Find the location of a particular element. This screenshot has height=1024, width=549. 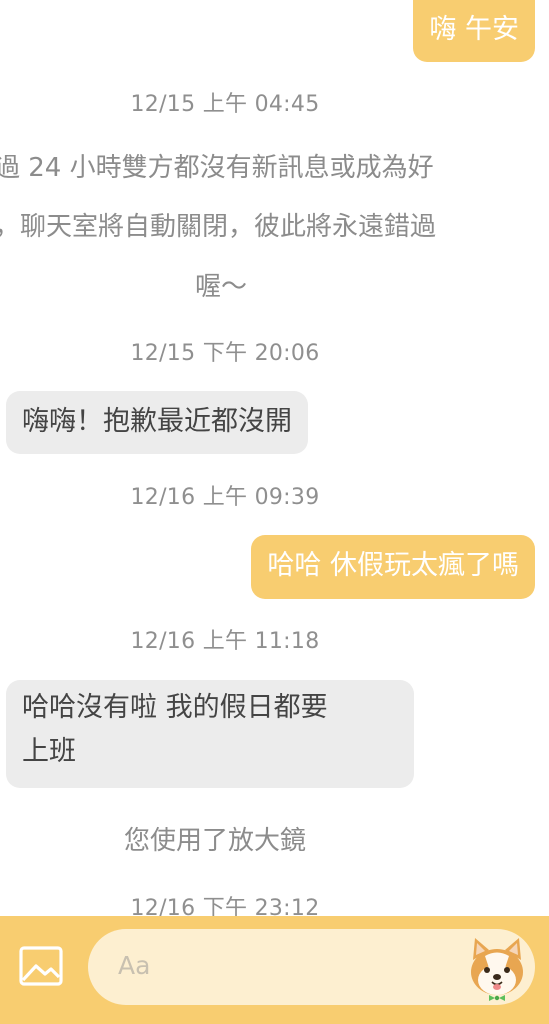

message-text: 嗨 午安 is located at coordinates (474, 29).